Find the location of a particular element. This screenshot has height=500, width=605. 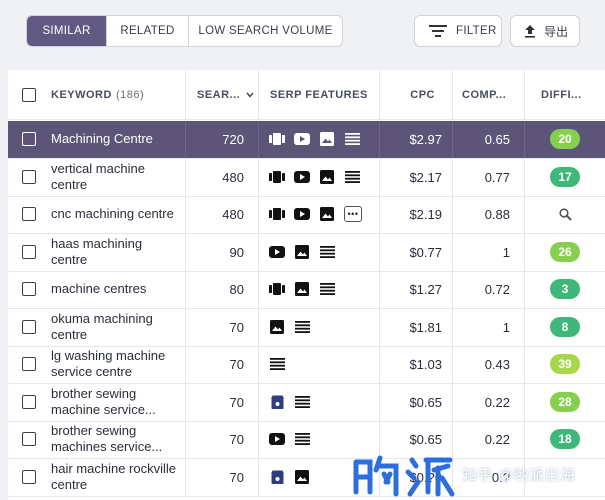

keyword-link: haas machining centre is located at coordinates (115, 252).